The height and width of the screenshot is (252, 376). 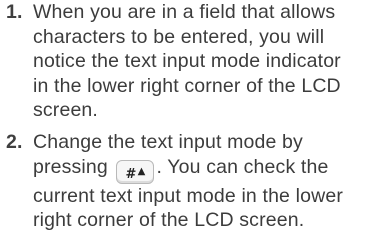 I want to click on step-line: current text input mode in the lower, so click(x=188, y=195).